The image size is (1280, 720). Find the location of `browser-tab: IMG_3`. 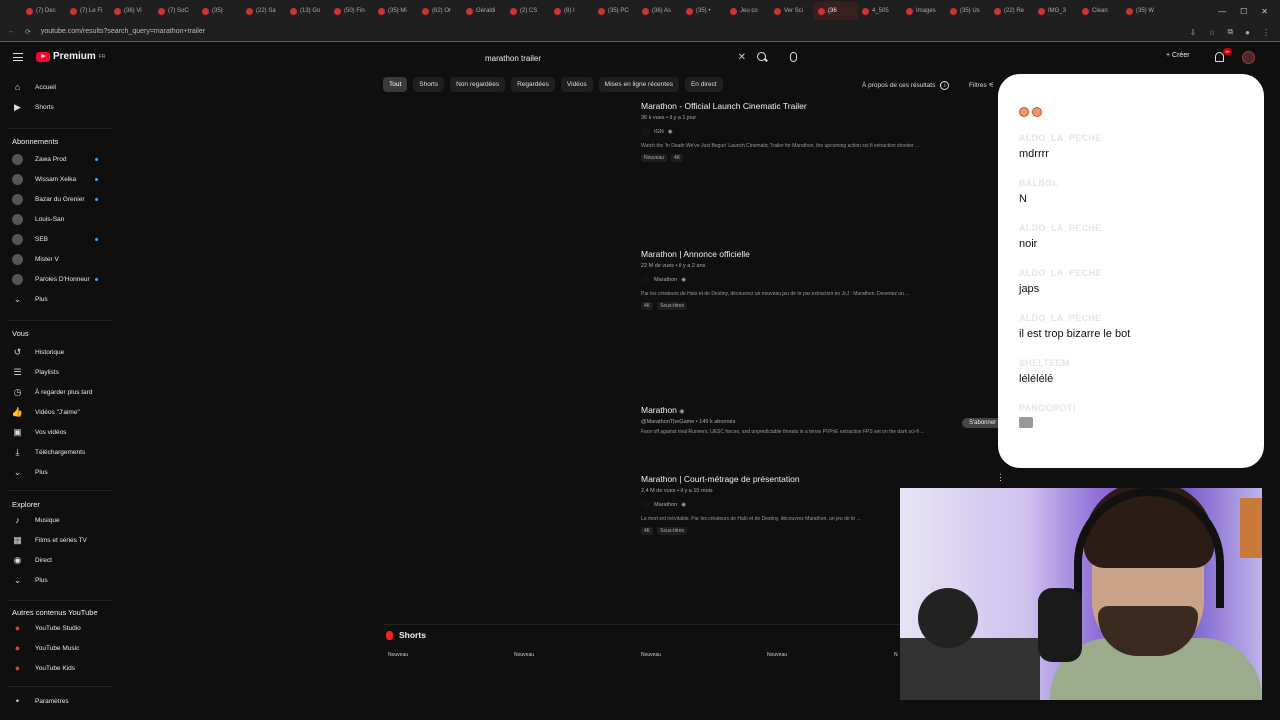

browser-tab: IMG_3 is located at coordinates (1056, 11).